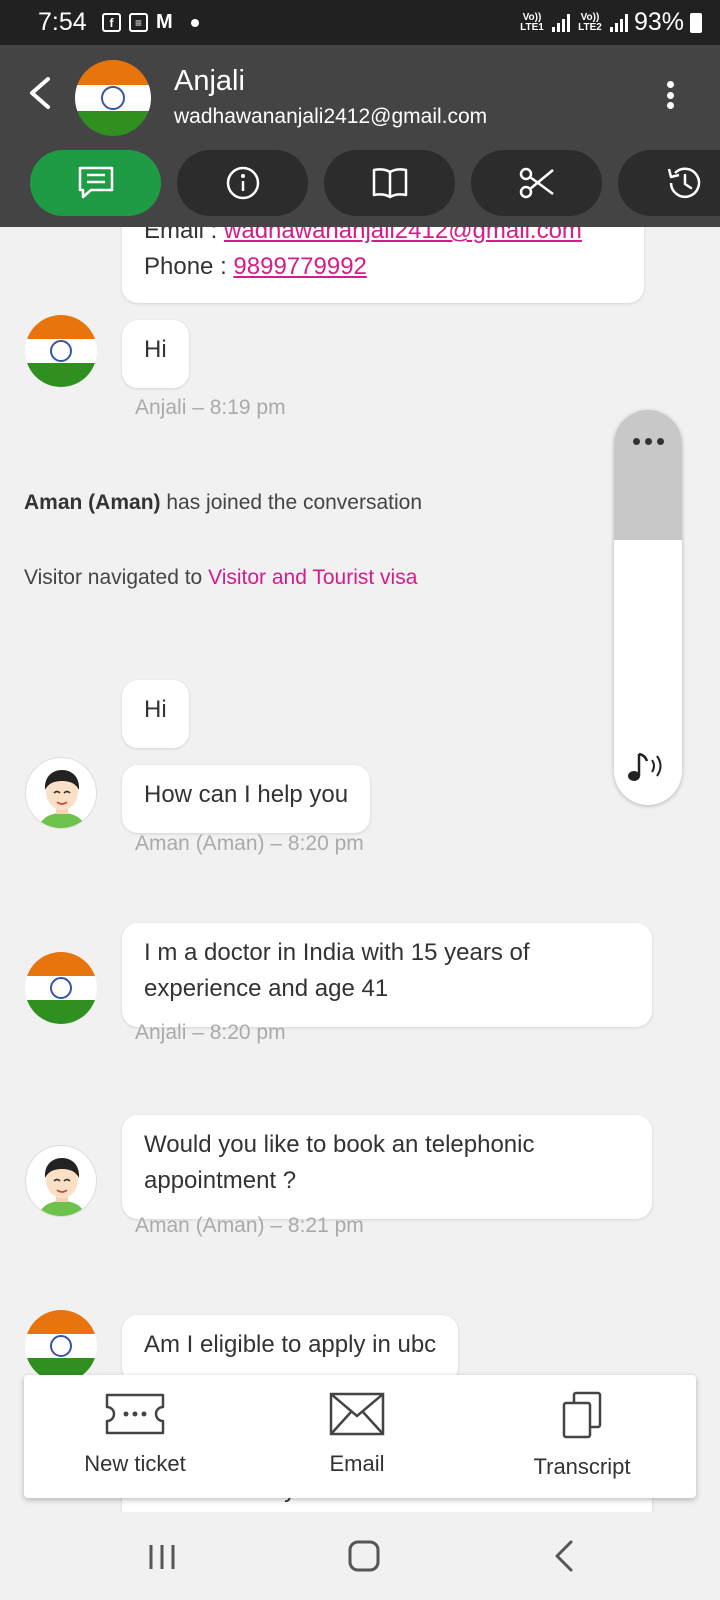 The width and height of the screenshot is (720, 1600). What do you see at coordinates (582, 1415) in the screenshot?
I see `copy-icon` at bounding box center [582, 1415].